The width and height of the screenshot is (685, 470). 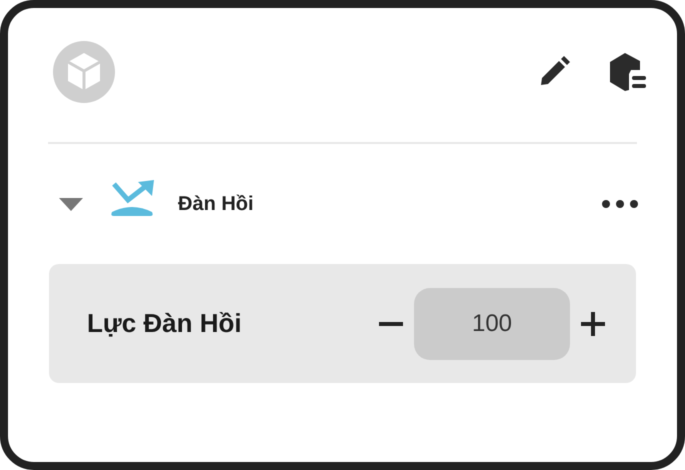 What do you see at coordinates (492, 324) in the screenshot?
I see `number-field: 100` at bounding box center [492, 324].